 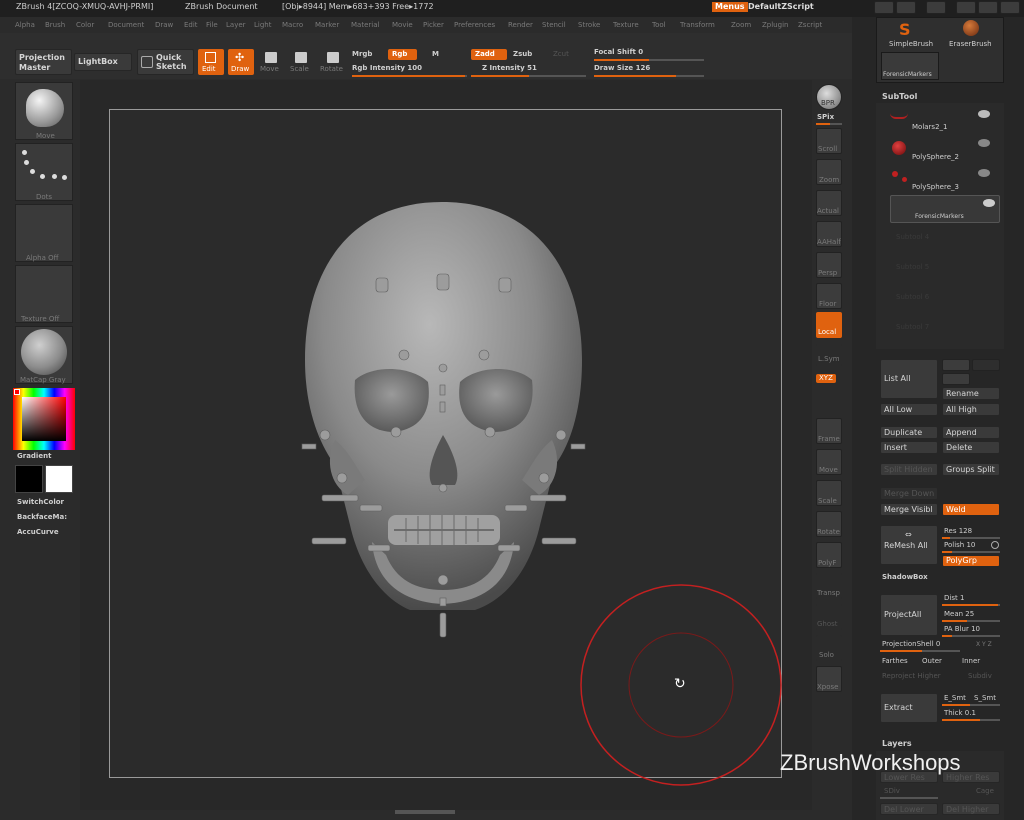 I want to click on frame-button: Frame, so click(x=829, y=431).